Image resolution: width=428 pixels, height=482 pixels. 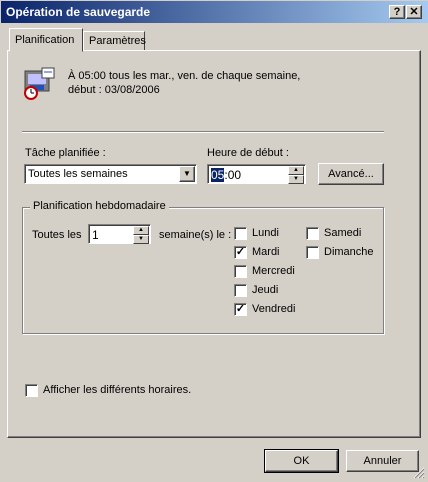 What do you see at coordinates (233, 175) in the screenshot?
I see `start-time-minutes: :00` at bounding box center [233, 175].